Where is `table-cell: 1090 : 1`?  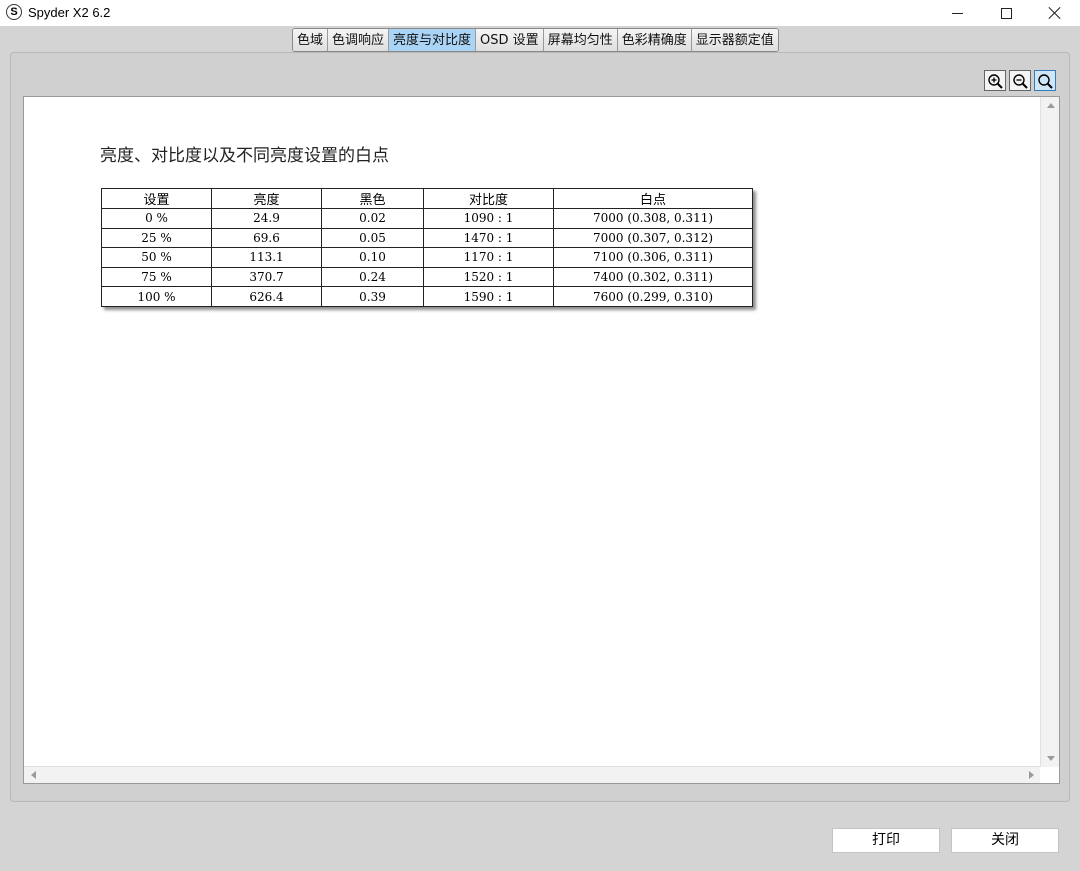 table-cell: 1090 : 1 is located at coordinates (488, 218).